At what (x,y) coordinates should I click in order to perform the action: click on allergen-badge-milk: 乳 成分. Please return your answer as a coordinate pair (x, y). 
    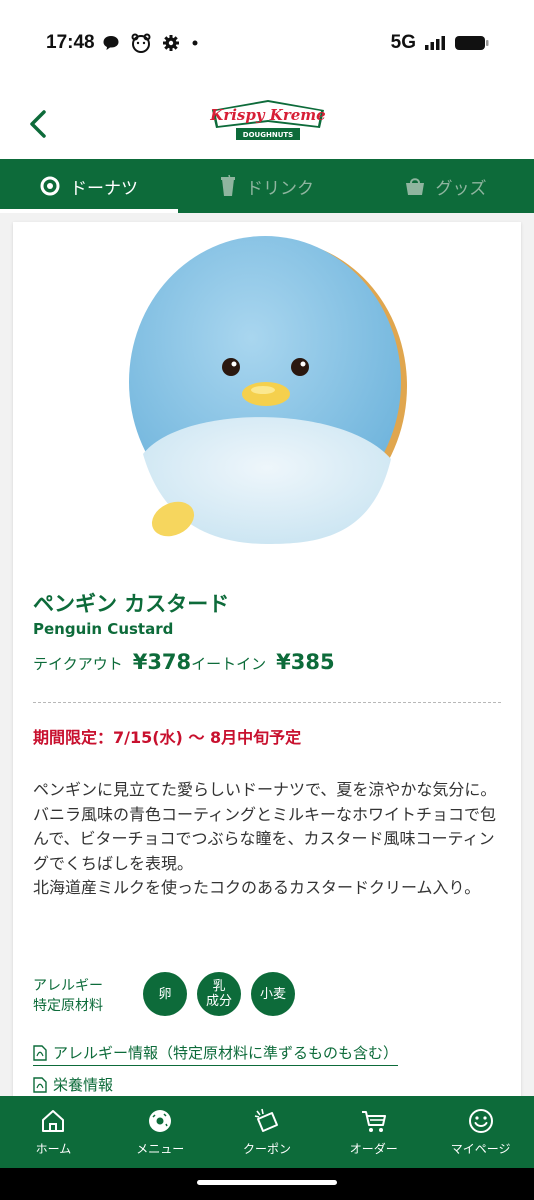
    Looking at the image, I should click on (219, 994).